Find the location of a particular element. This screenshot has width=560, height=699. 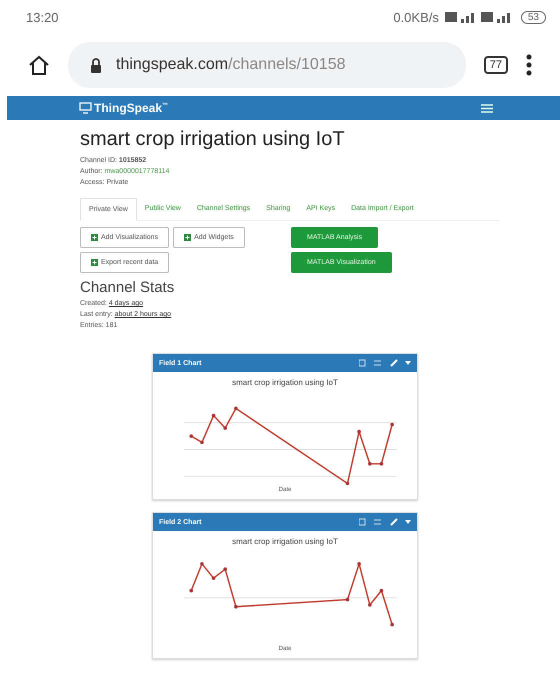

battery-level: 53 is located at coordinates (533, 17).